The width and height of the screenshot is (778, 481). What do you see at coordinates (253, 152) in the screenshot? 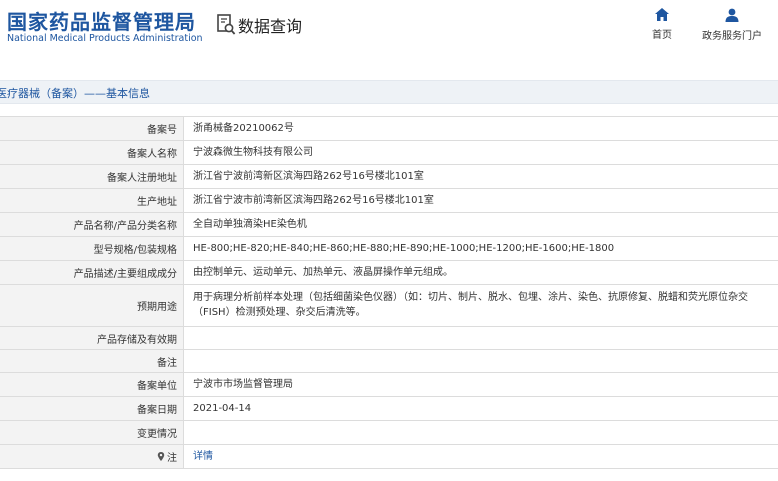
I see `row-value: 宁波森微生物科技有限公司` at bounding box center [253, 152].